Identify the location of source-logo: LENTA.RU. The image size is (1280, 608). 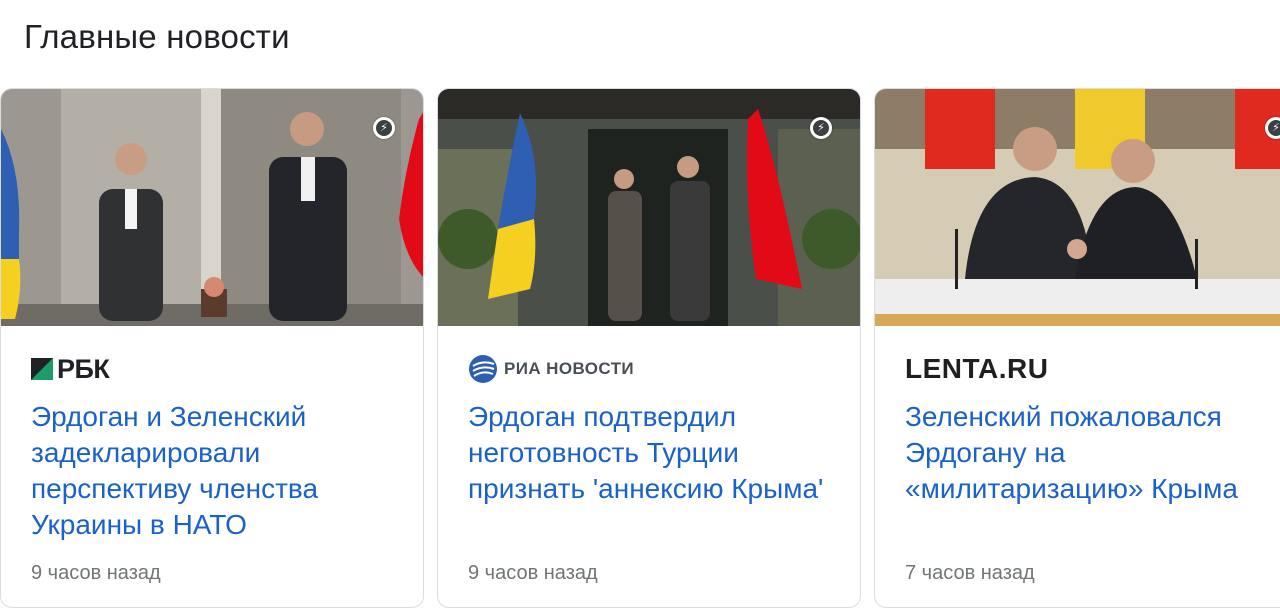
(977, 368).